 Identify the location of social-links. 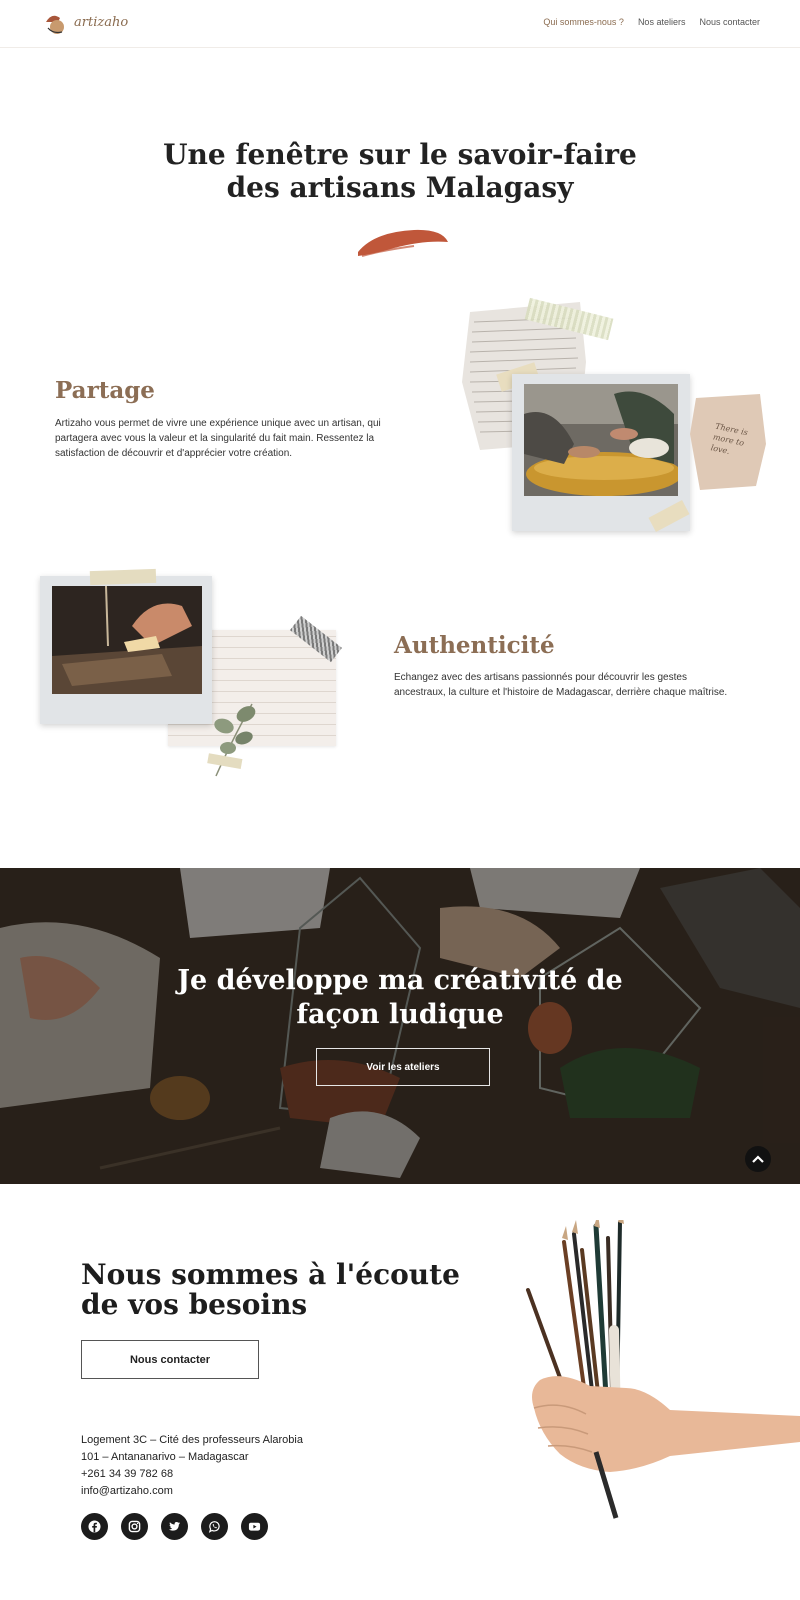
(174, 1526).